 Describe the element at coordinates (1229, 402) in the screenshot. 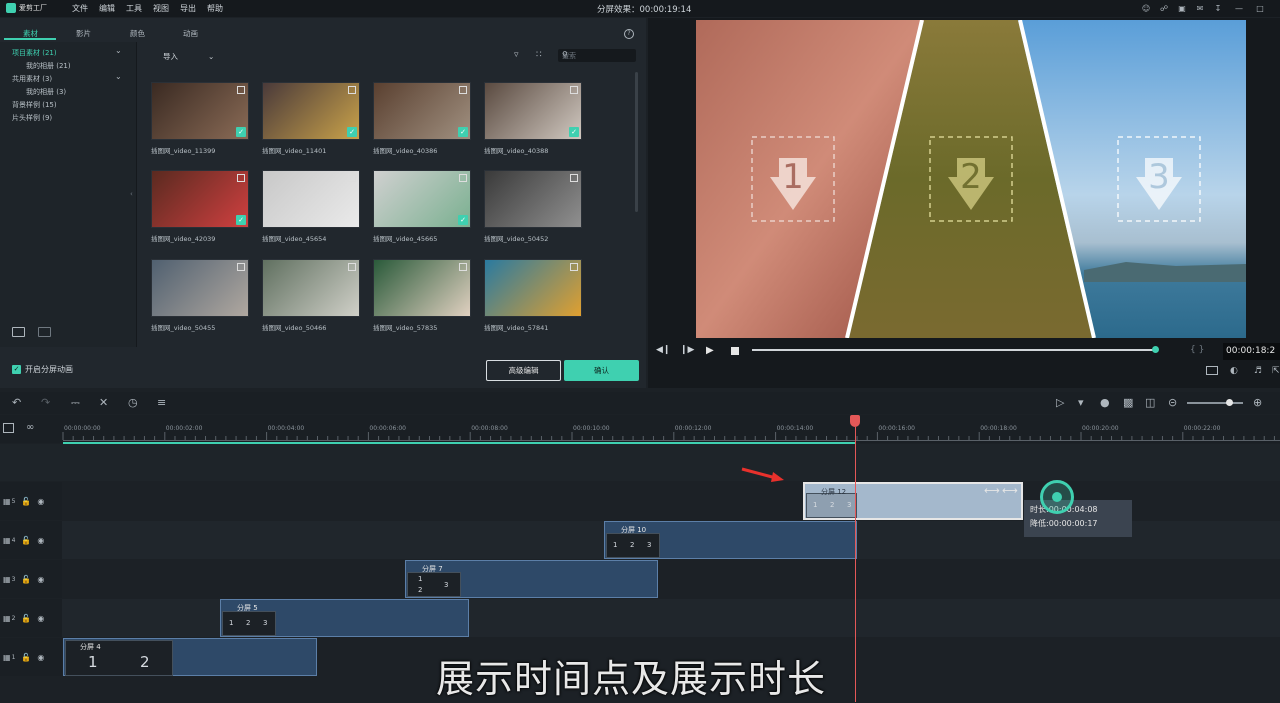

I see `zoom-slider-handle` at that location.